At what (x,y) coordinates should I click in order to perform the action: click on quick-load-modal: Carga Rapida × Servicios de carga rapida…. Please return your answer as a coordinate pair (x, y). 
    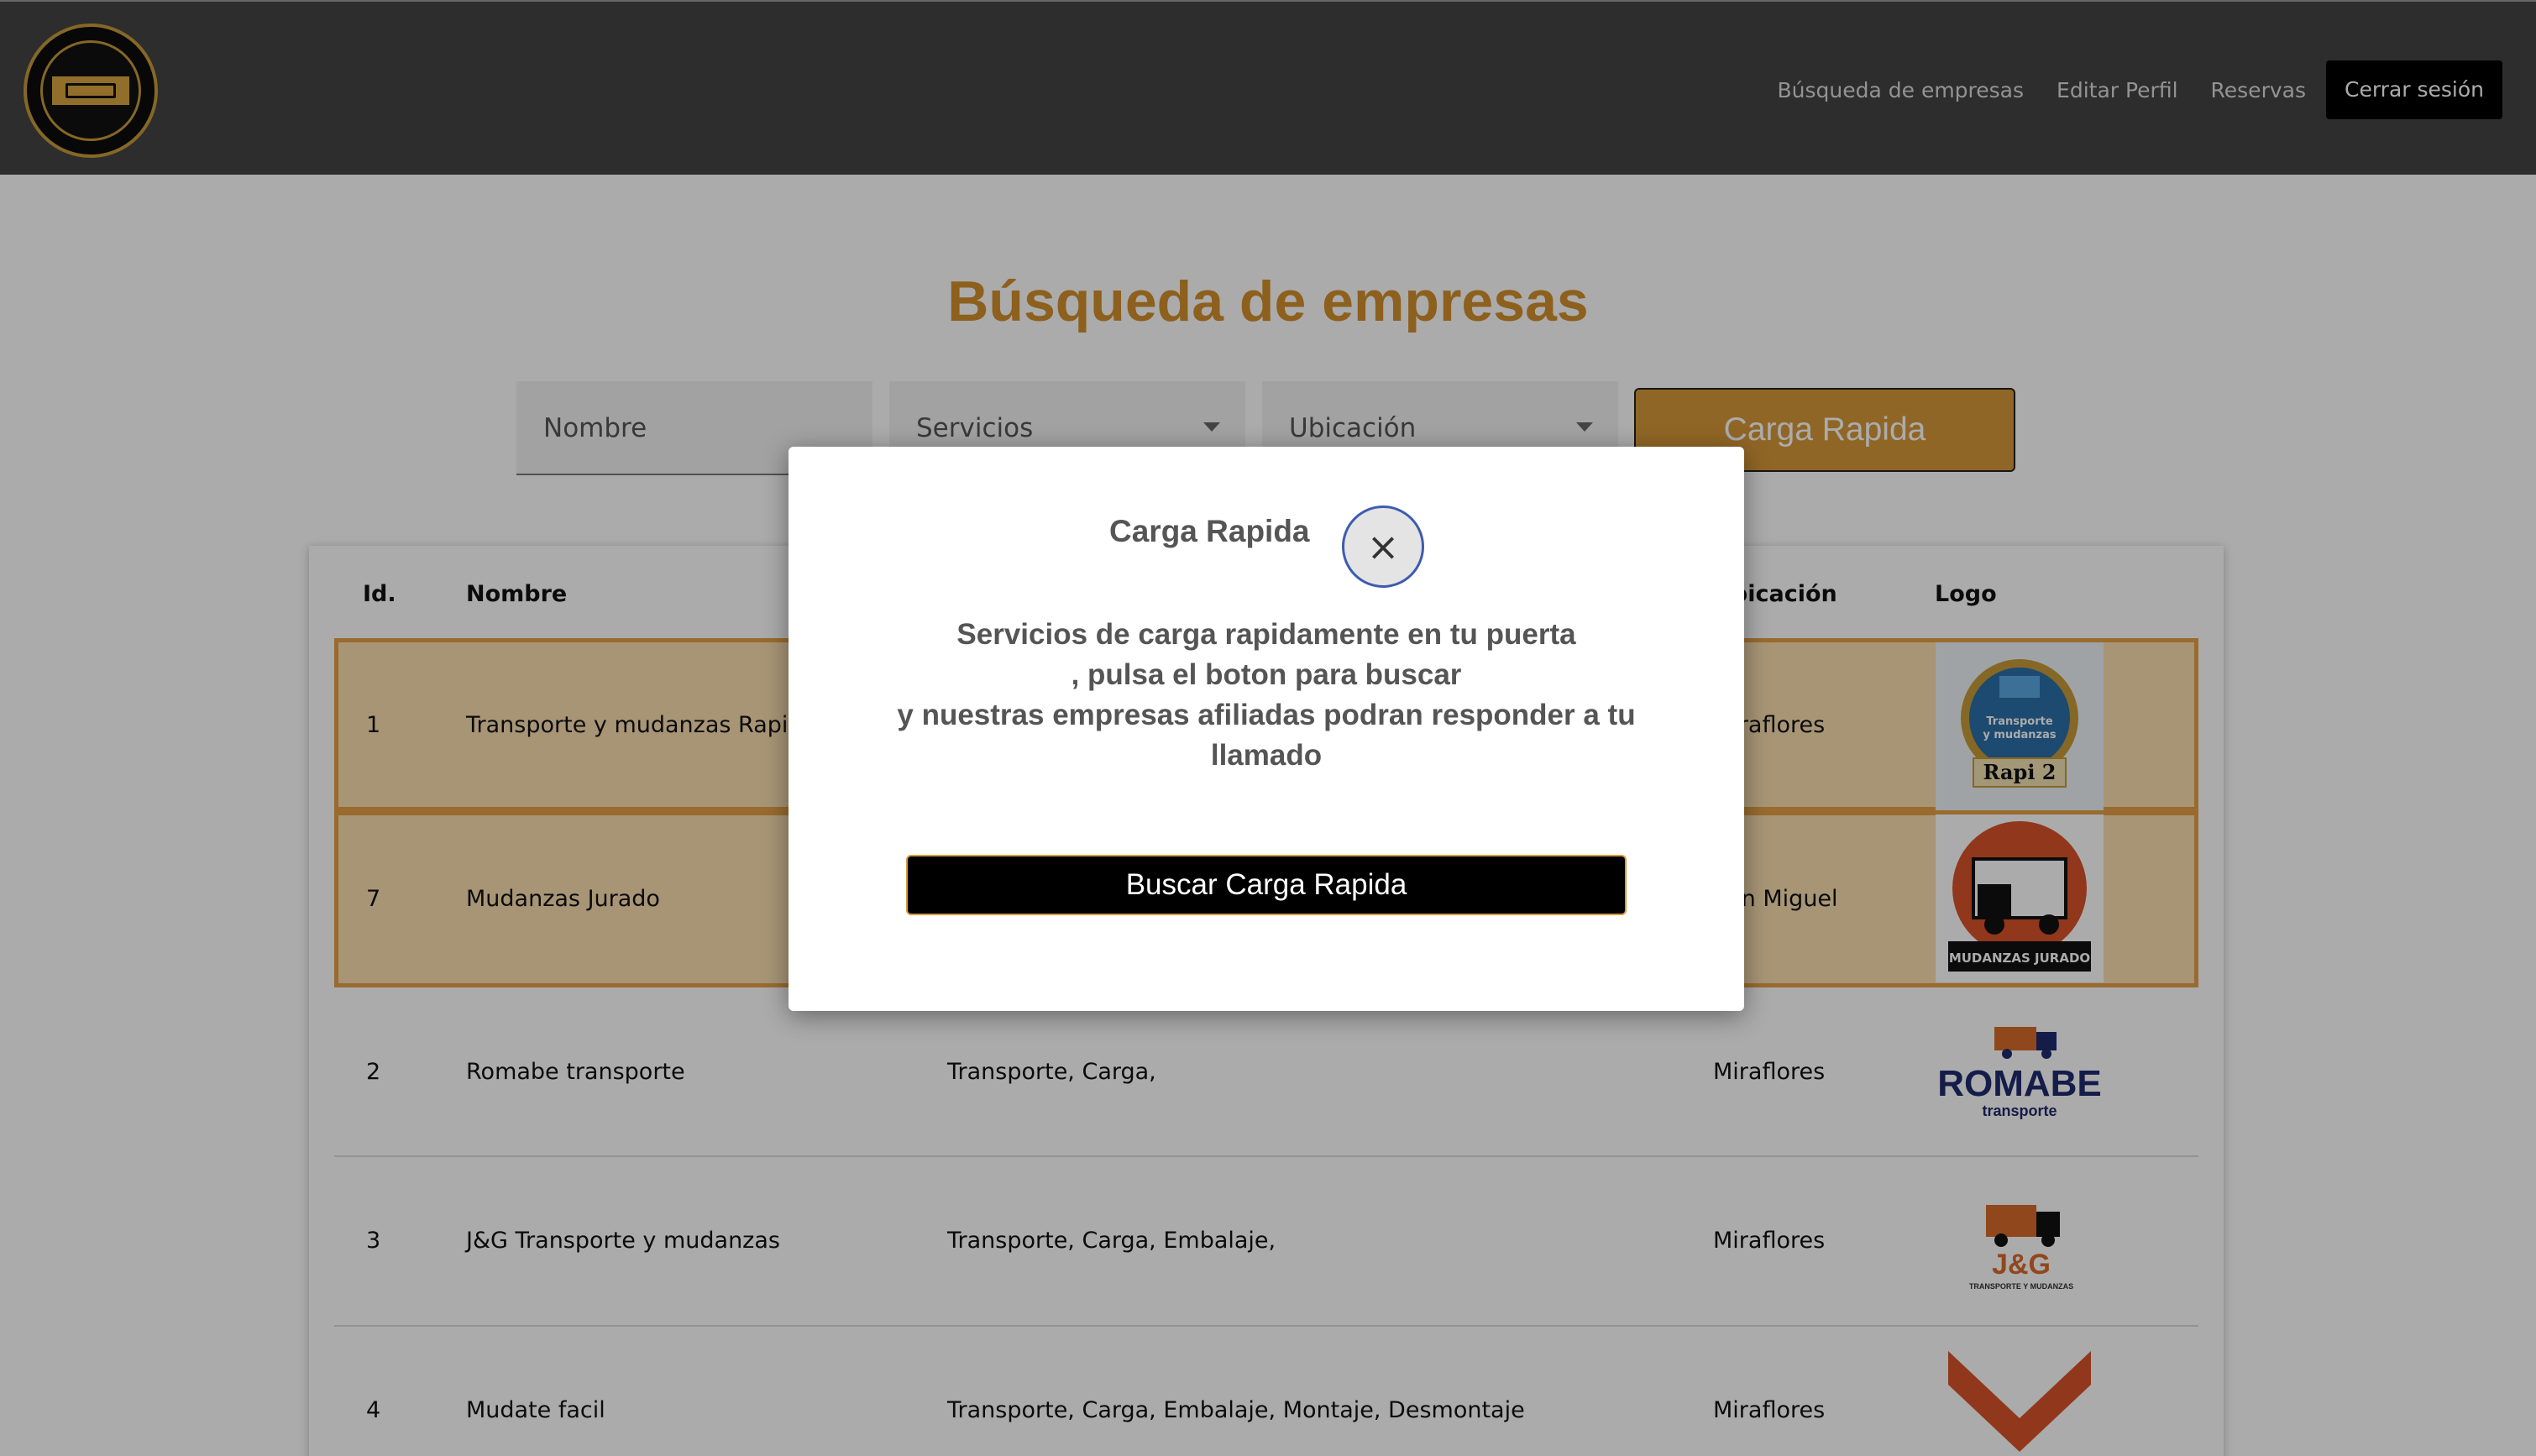
    Looking at the image, I should click on (1266, 729).